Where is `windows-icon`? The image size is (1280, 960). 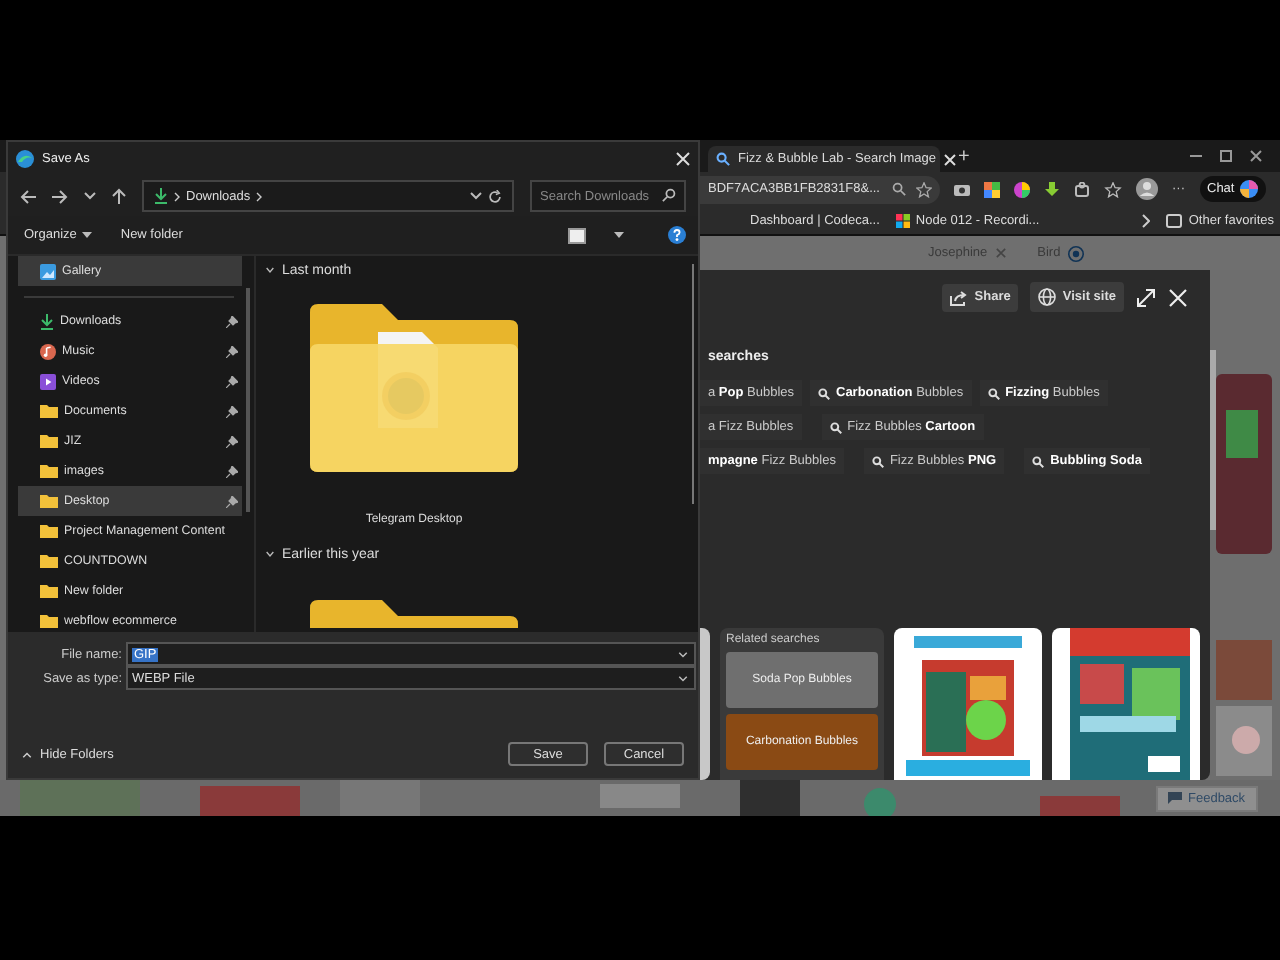 windows-icon is located at coordinates (902, 220).